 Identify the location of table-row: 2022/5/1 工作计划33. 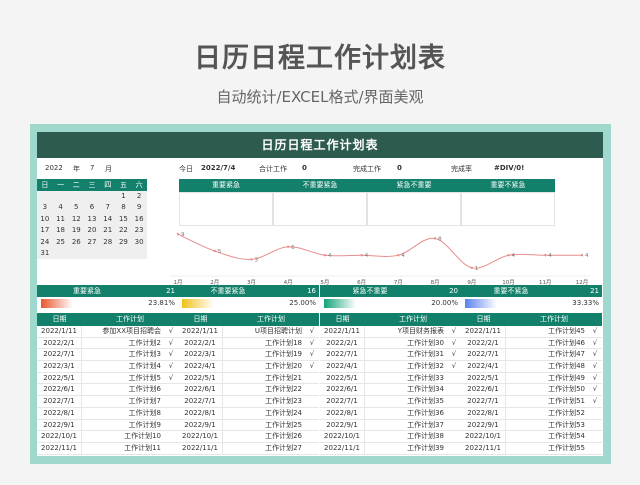
(390, 378).